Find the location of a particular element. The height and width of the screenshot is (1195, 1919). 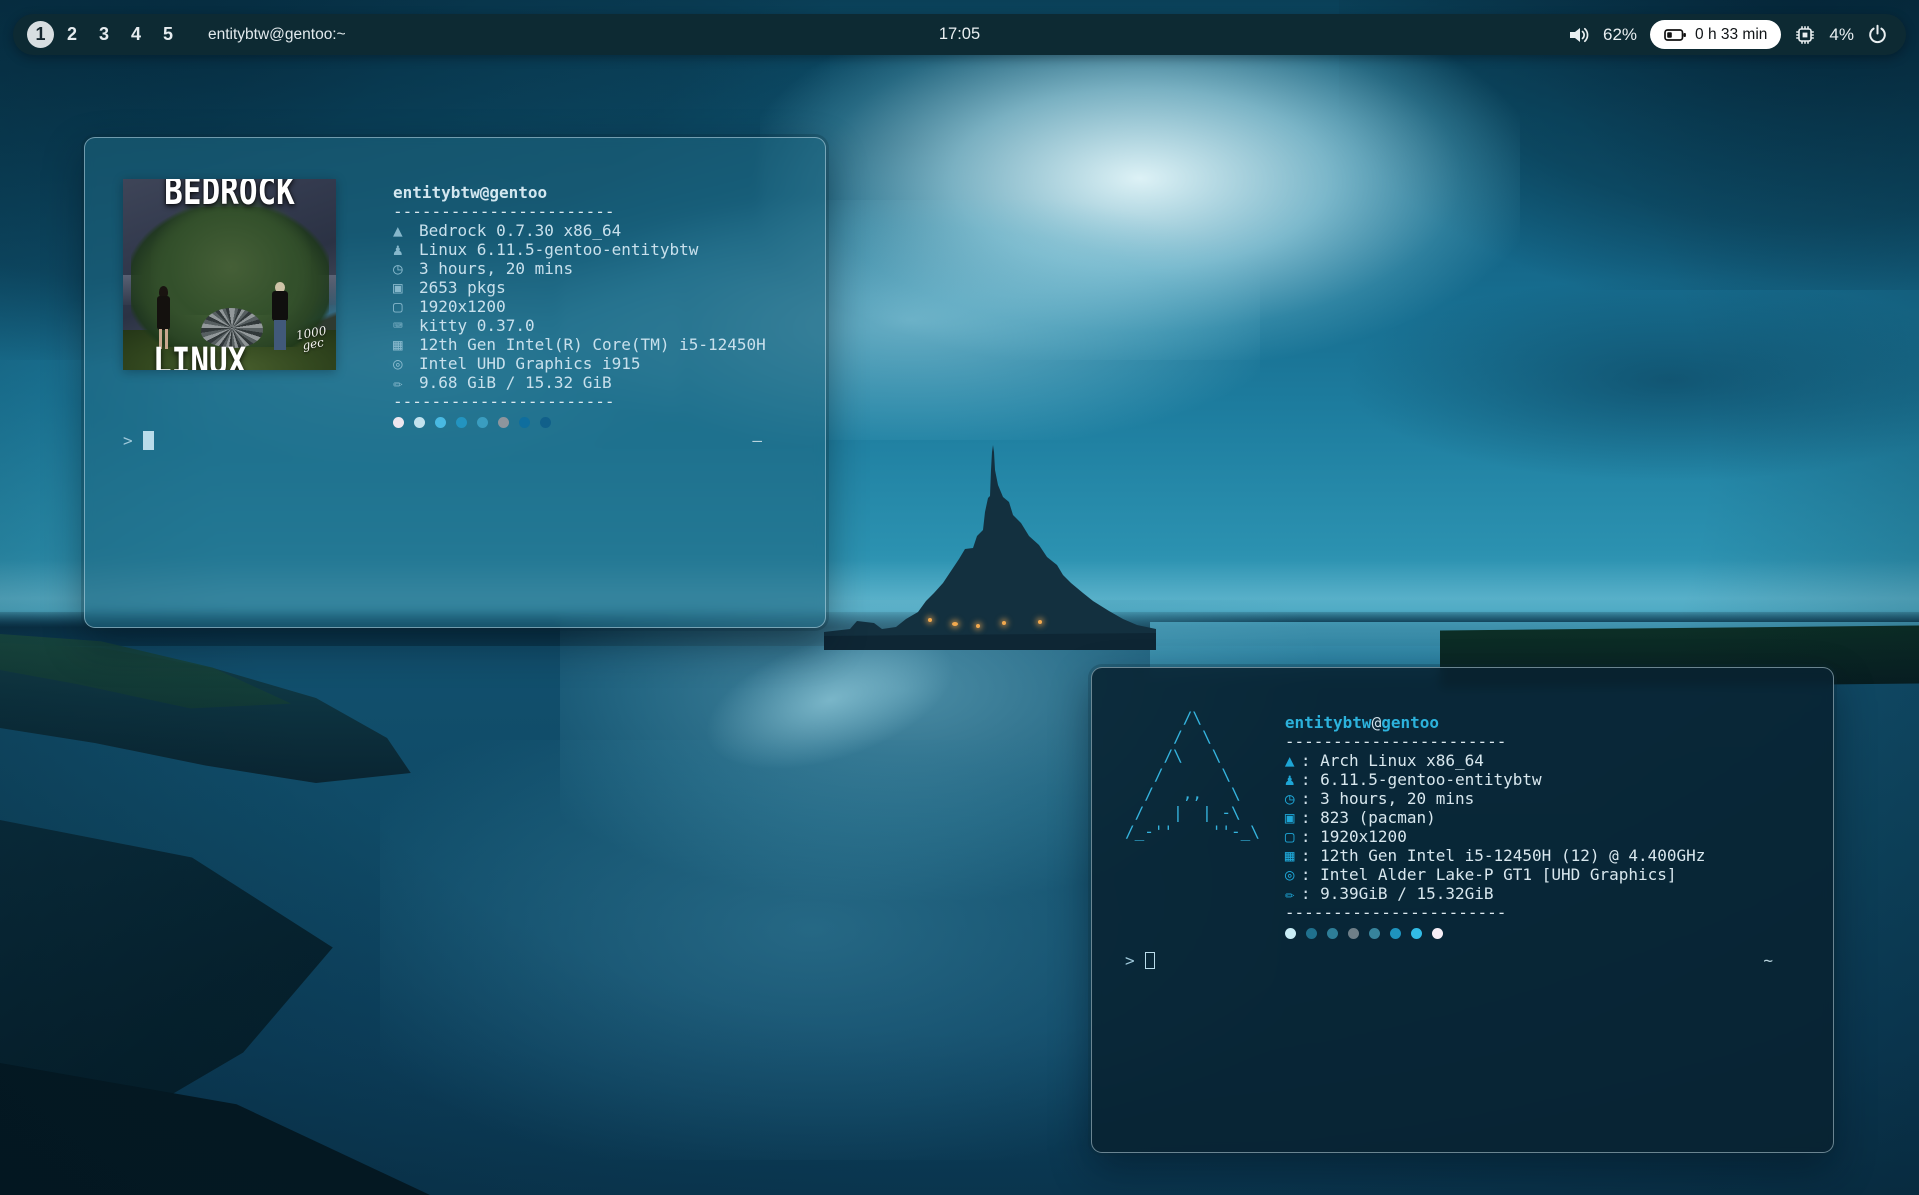

battery-time-remaining: 0 h 33 min is located at coordinates (1731, 34).